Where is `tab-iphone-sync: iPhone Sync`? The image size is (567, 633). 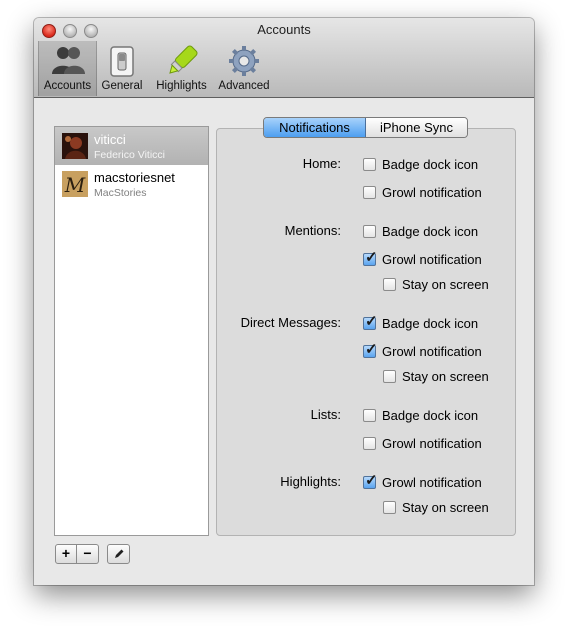
tab-iphone-sync: iPhone Sync is located at coordinates (416, 127).